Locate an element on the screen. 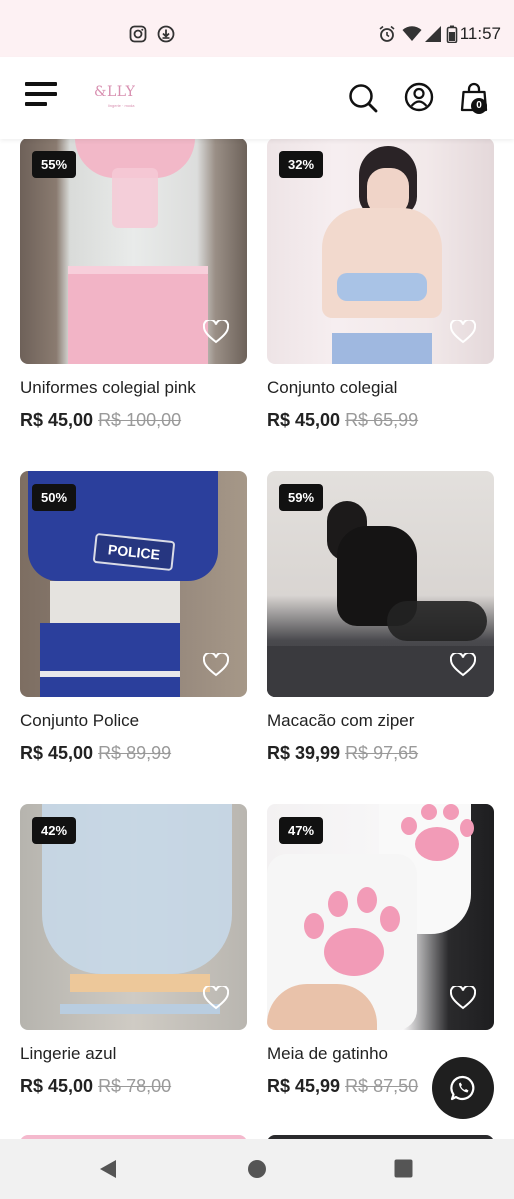 This screenshot has height=1199, width=514. original-price: R$ 100,00 is located at coordinates (140, 420).